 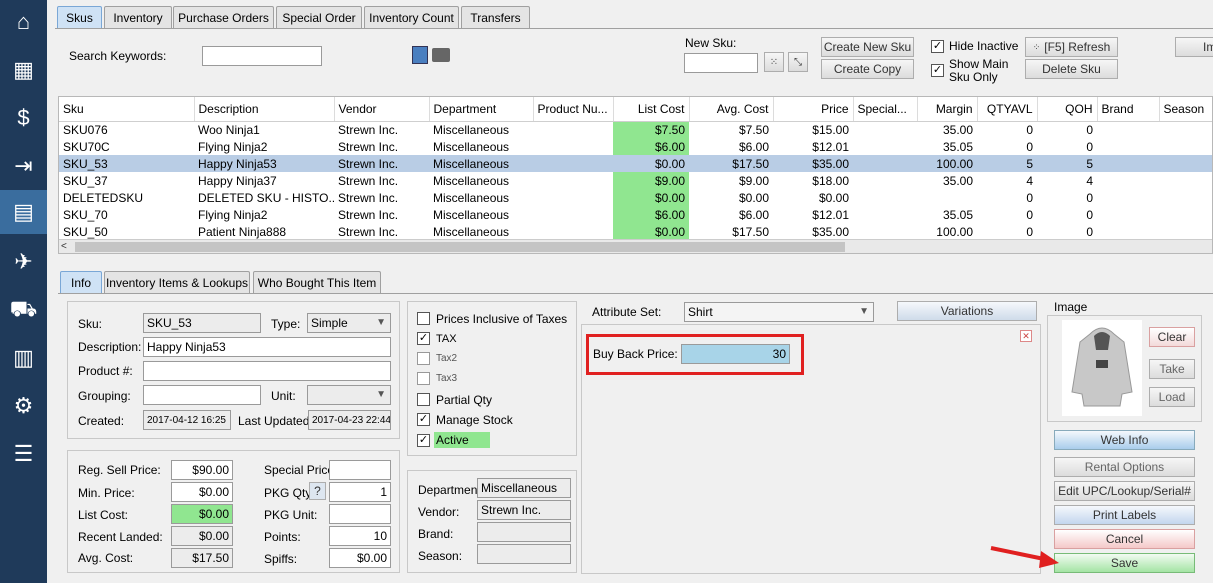 What do you see at coordinates (23, 406) in the screenshot?
I see `settings-gears-icon: ⚙` at bounding box center [23, 406].